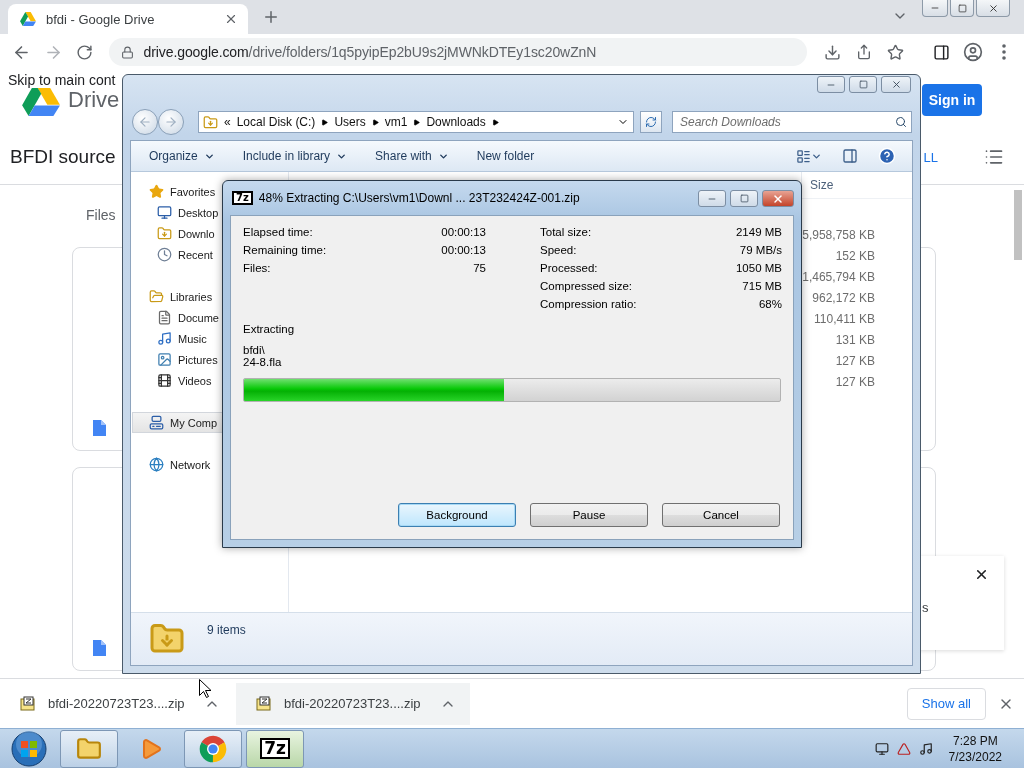  Describe the element at coordinates (881, 748) in the screenshot. I see `network-icon` at that location.